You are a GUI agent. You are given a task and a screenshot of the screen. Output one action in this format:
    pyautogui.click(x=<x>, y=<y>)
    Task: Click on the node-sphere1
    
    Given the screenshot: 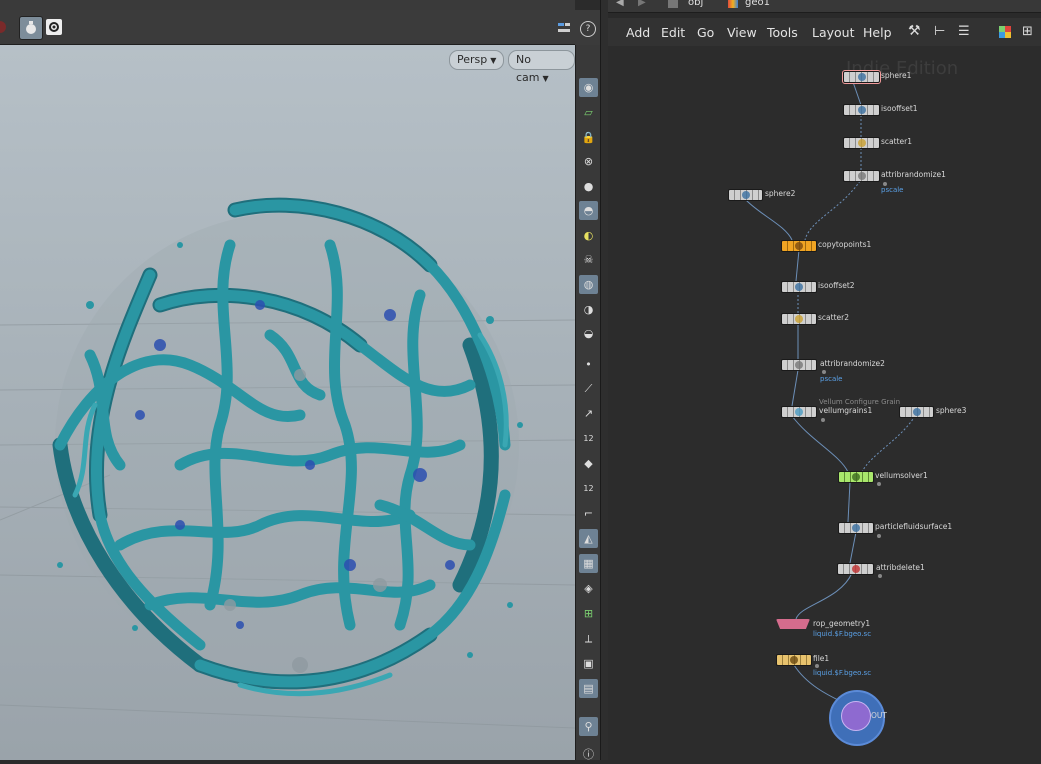 What is the action you would take?
    pyautogui.click(x=861, y=77)
    